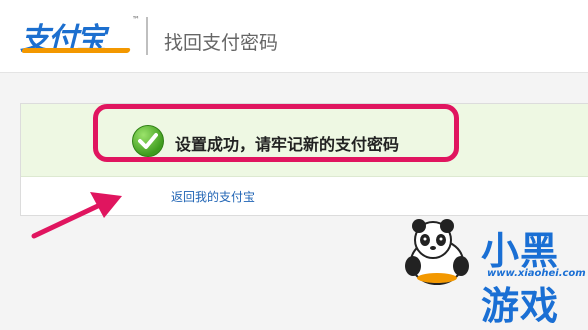 The image size is (588, 330). What do you see at coordinates (136, 19) in the screenshot?
I see `logo-trademark: ™` at bounding box center [136, 19].